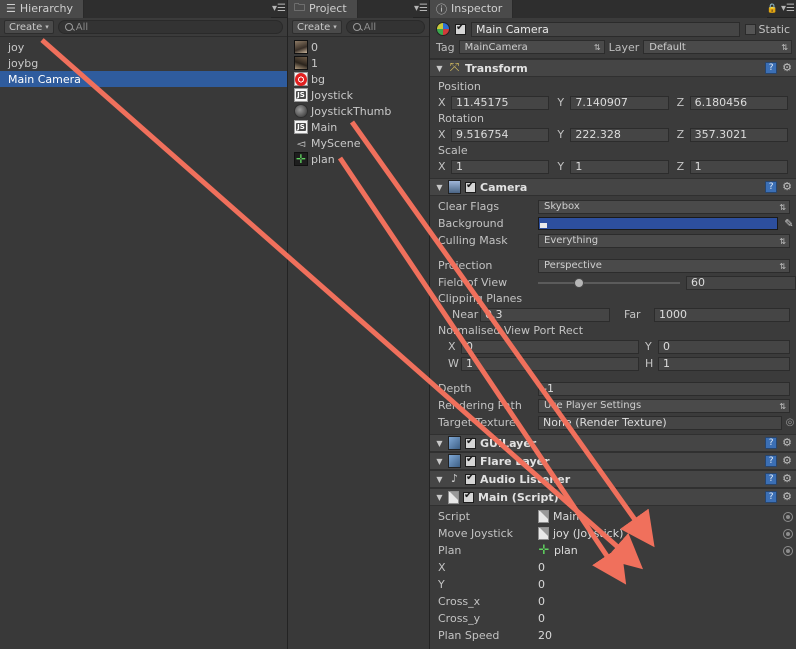 The height and width of the screenshot is (649, 796). Describe the element at coordinates (143, 79) in the screenshot. I see `hierarchy-item-main-camera: Main Camera` at that location.